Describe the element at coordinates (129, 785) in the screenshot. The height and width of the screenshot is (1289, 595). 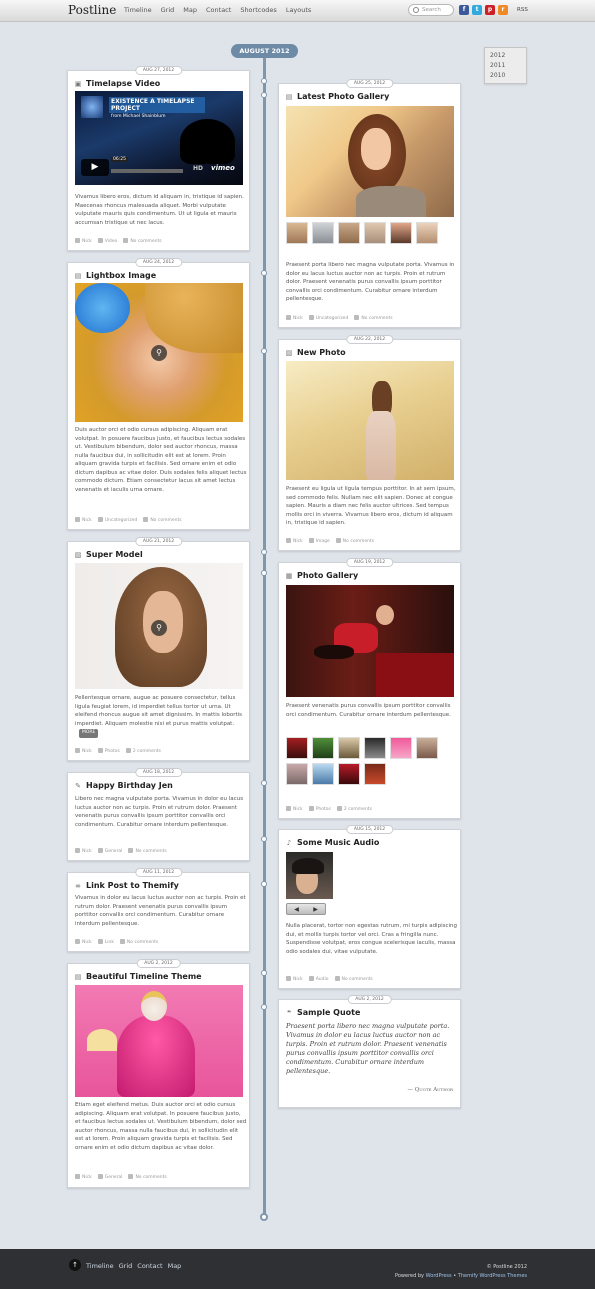
I see `post-title-text: Happy Birthday Jen` at that location.